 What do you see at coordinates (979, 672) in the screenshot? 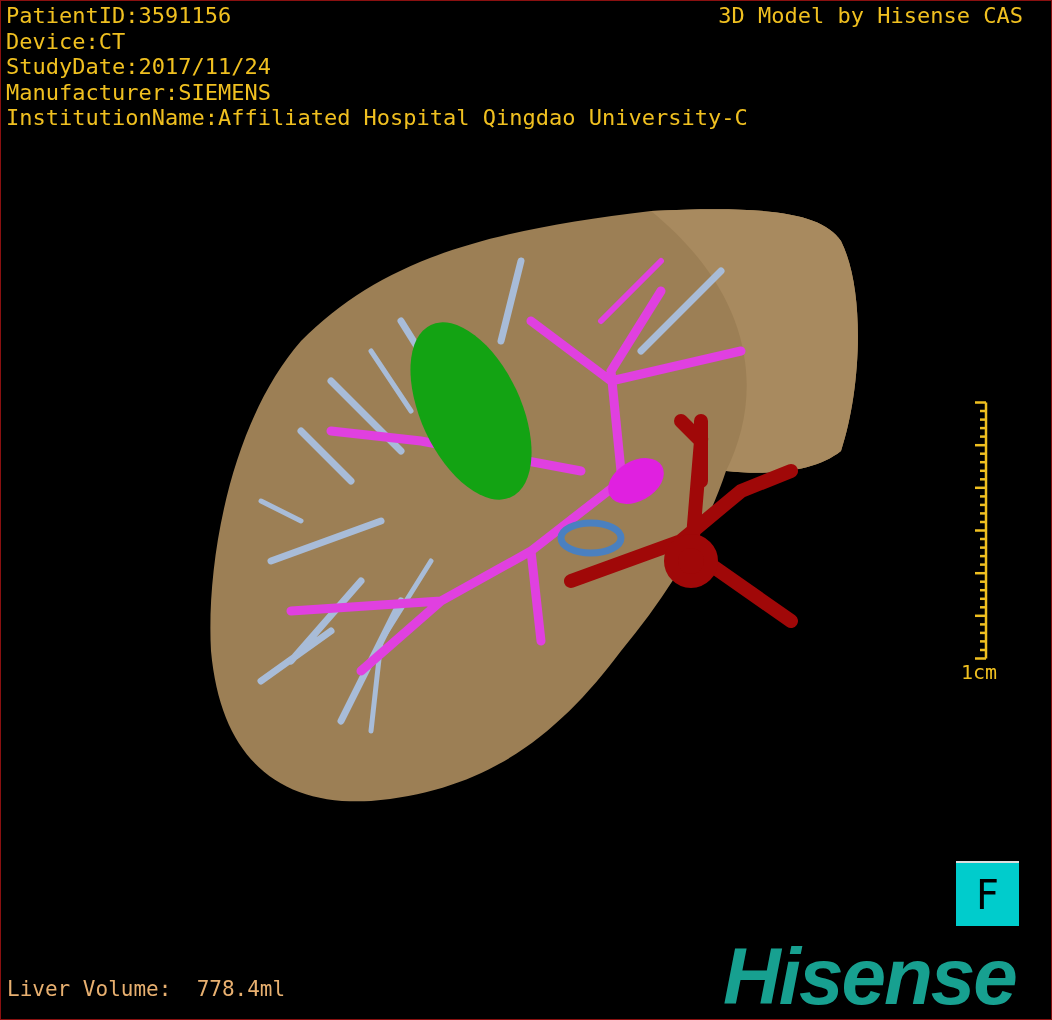
I see `scale-label: 1cm` at bounding box center [979, 672].